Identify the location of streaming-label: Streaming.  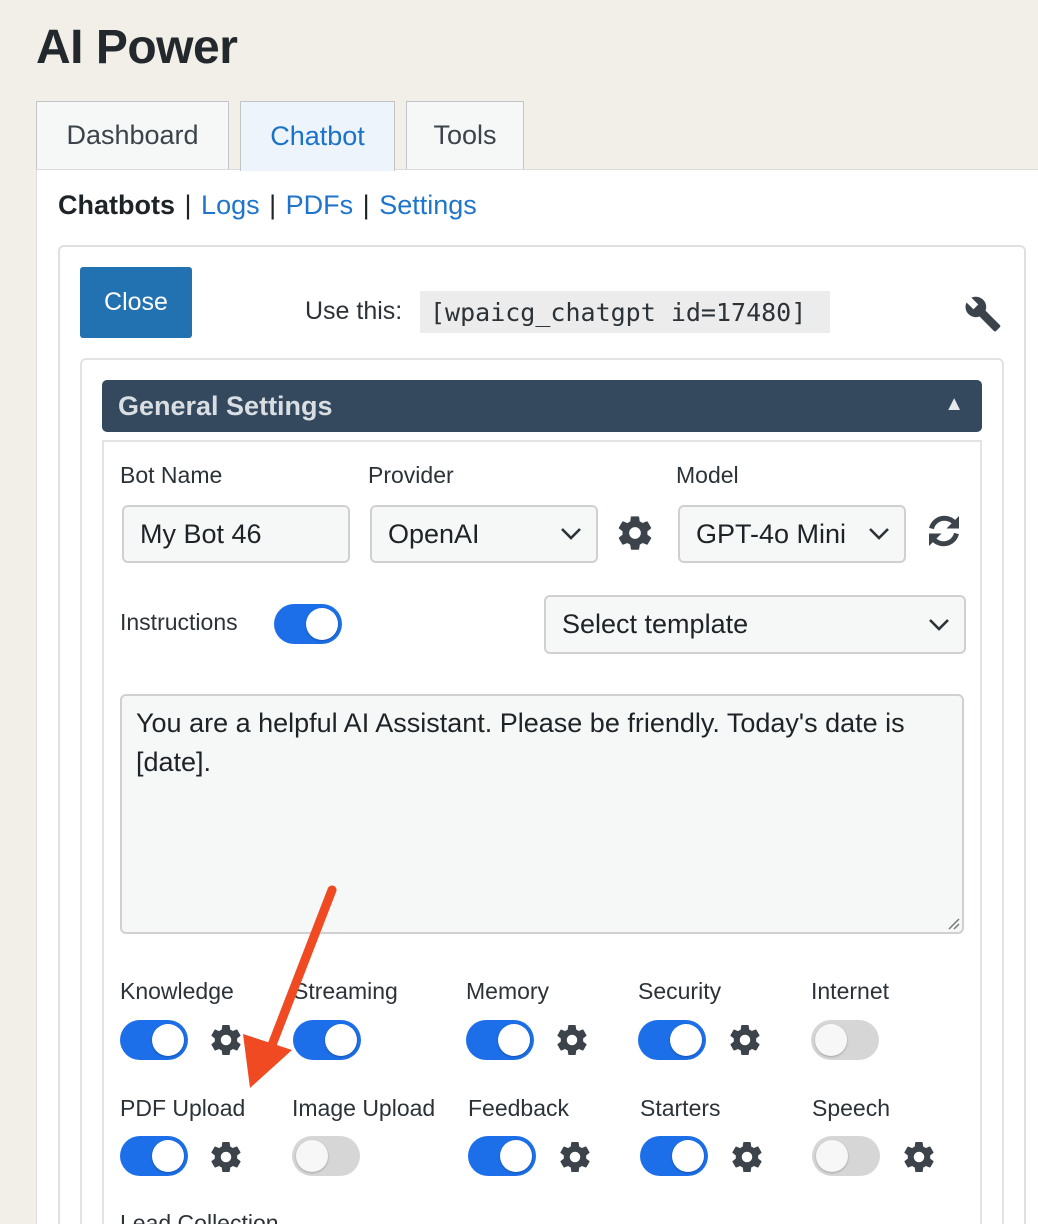
(345, 991).